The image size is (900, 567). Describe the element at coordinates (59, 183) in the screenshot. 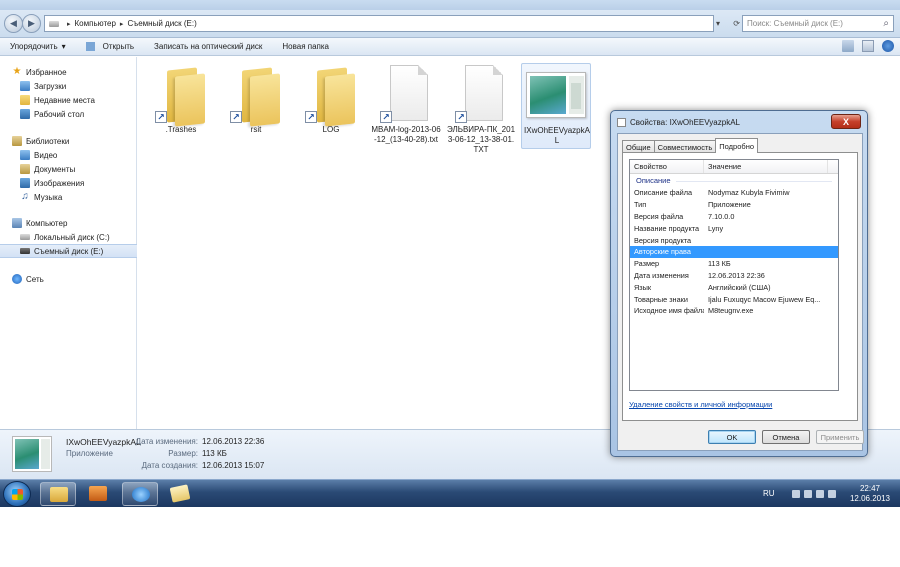

I see `sidebar-item-label: Изображения` at that location.